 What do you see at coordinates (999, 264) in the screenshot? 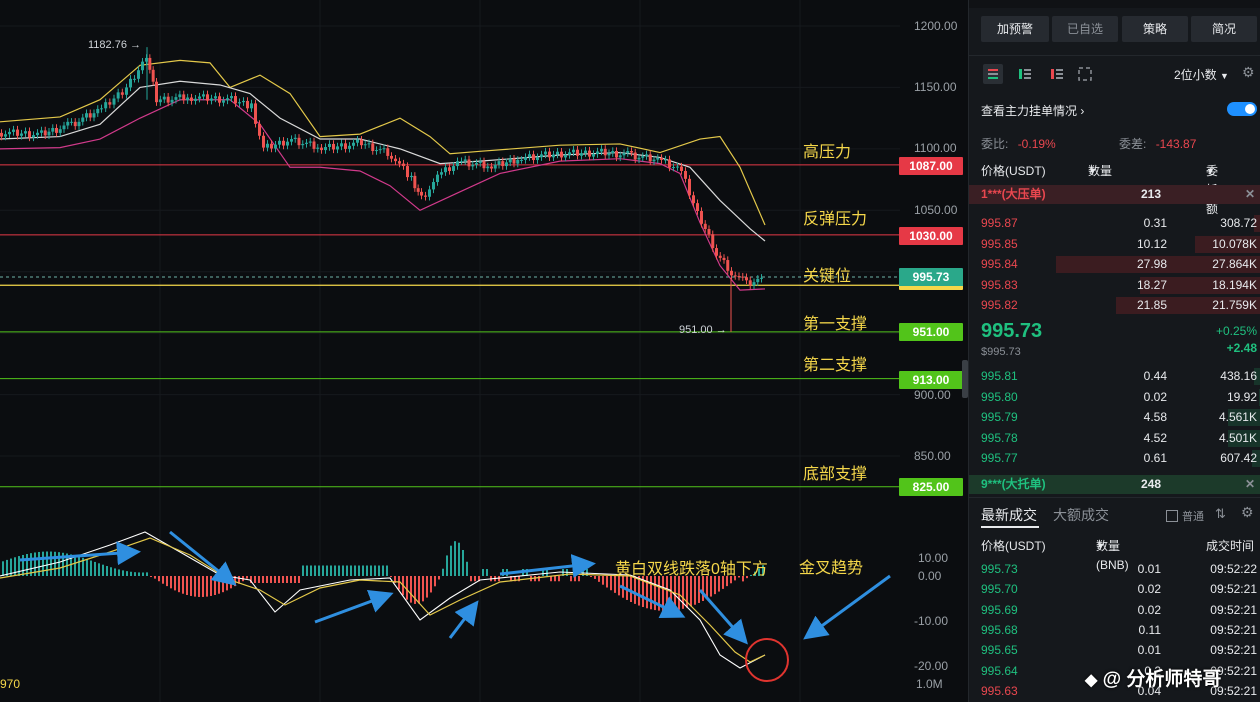
I see `order-price: 995.84` at bounding box center [999, 264].